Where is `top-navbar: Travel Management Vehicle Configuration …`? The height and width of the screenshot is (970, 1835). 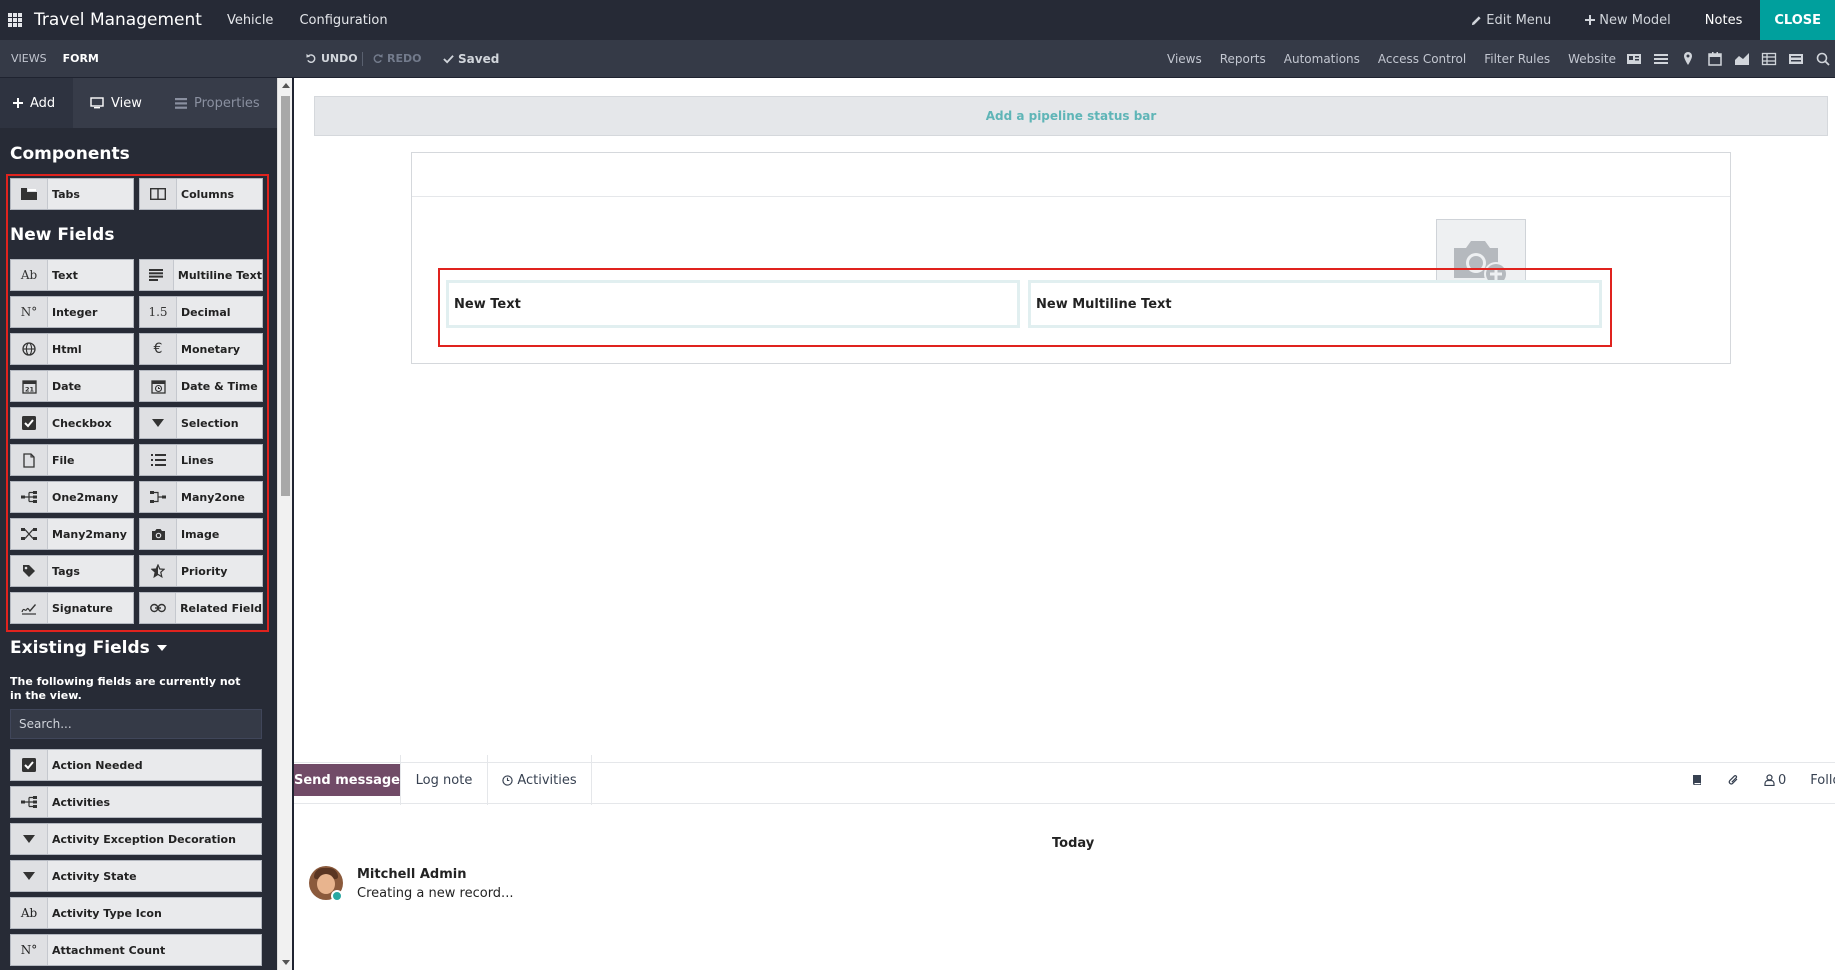 top-navbar: Travel Management Vehicle Configuration … is located at coordinates (917, 20).